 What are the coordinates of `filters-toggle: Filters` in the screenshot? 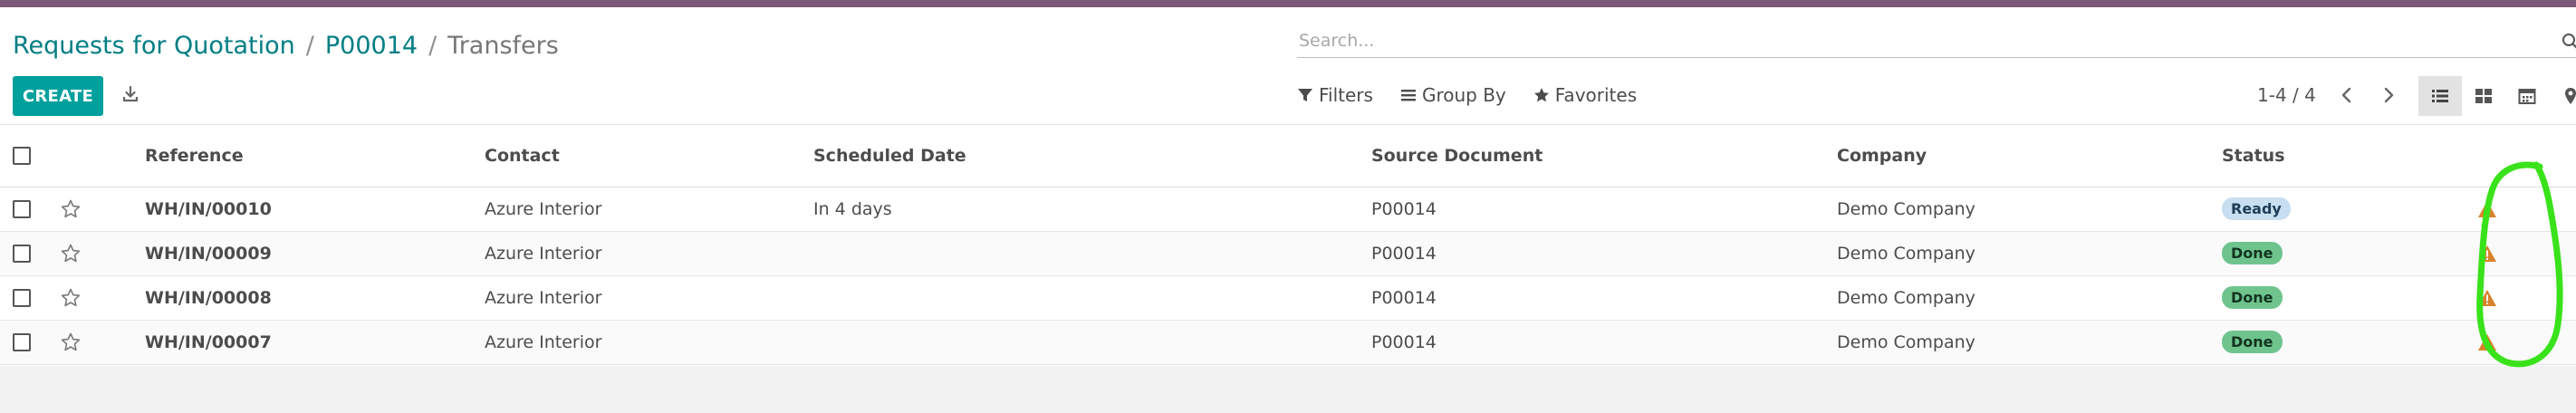 It's located at (1335, 95).